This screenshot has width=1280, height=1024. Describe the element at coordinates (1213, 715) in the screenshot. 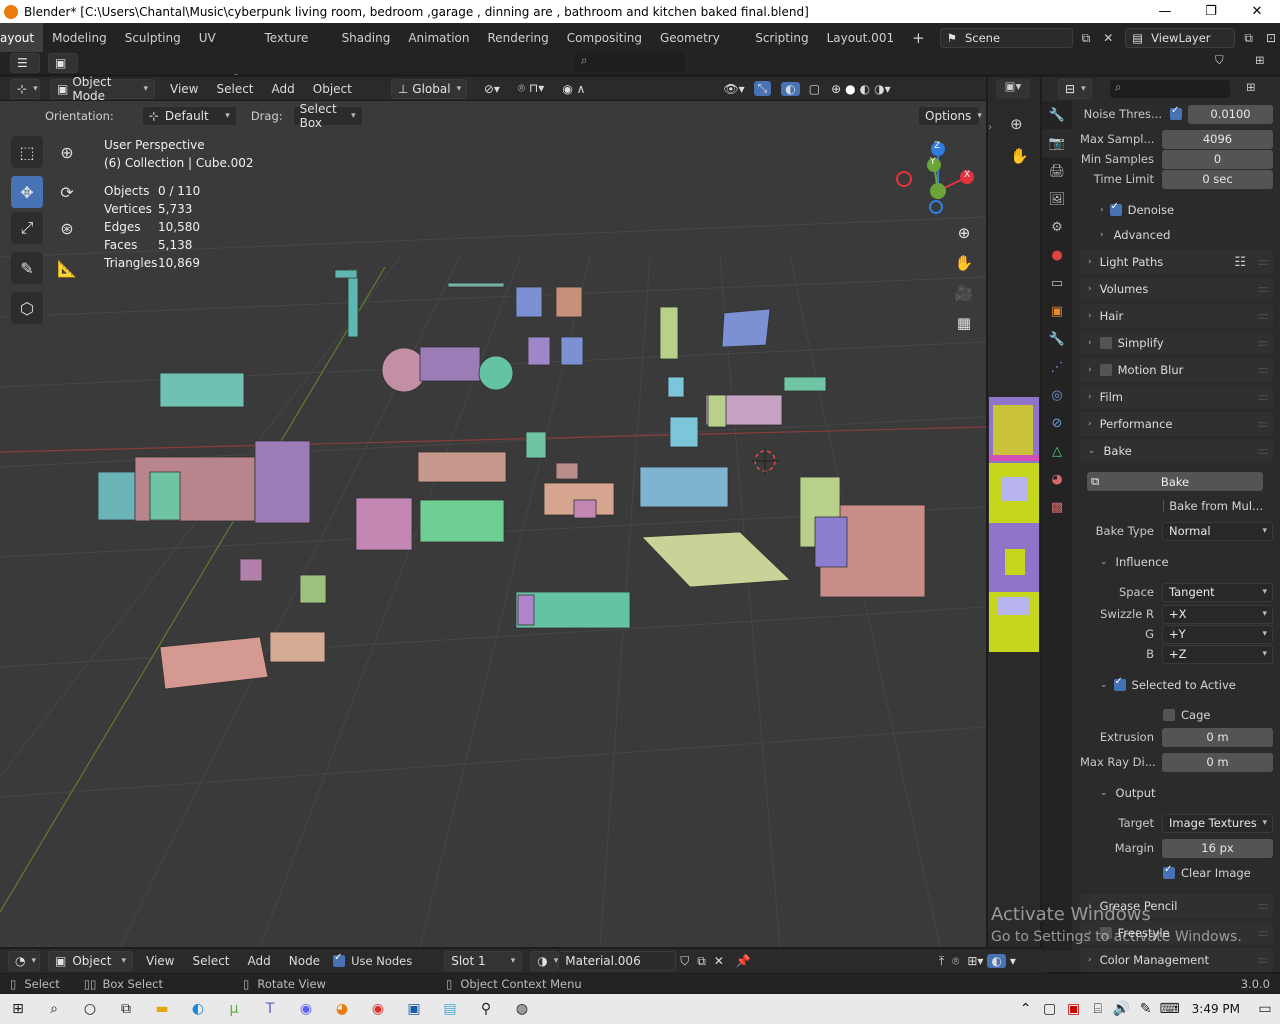

I see `cage-row: Cage` at that location.